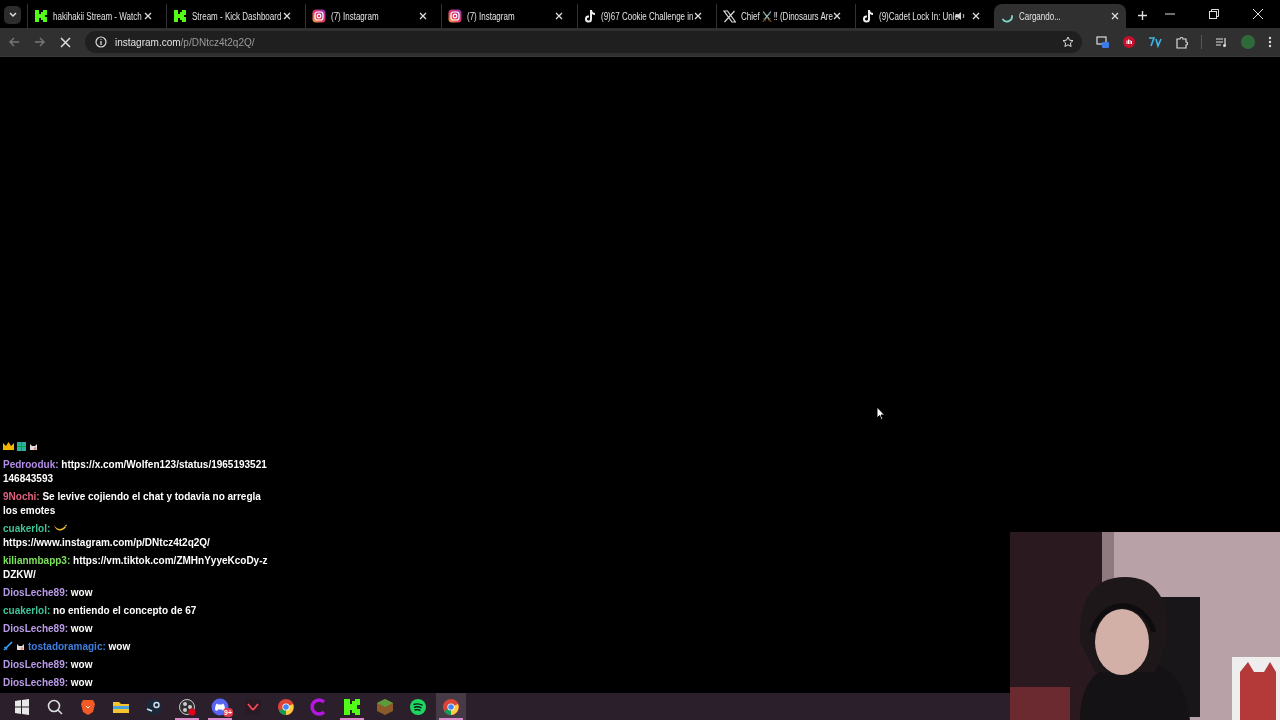 This screenshot has height=720, width=1280. What do you see at coordinates (1270, 42) in the screenshot?
I see `menu-icon` at bounding box center [1270, 42].